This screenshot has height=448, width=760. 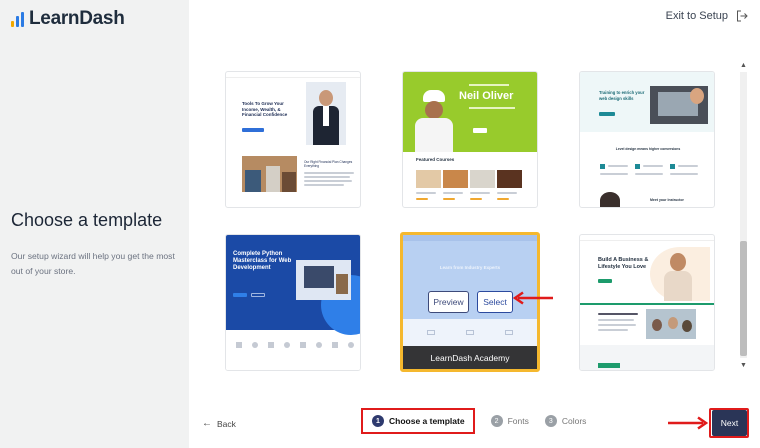 I want to click on office-image, so click(x=269, y=174).